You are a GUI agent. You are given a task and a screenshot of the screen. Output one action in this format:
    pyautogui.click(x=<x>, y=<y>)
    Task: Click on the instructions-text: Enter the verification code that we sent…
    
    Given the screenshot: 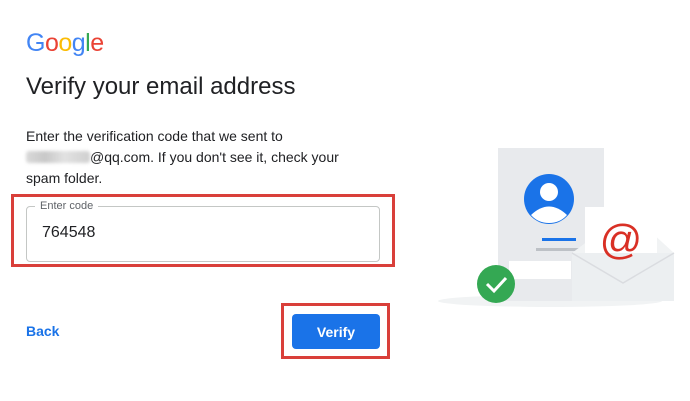 What is the action you would take?
    pyautogui.click(x=206, y=157)
    